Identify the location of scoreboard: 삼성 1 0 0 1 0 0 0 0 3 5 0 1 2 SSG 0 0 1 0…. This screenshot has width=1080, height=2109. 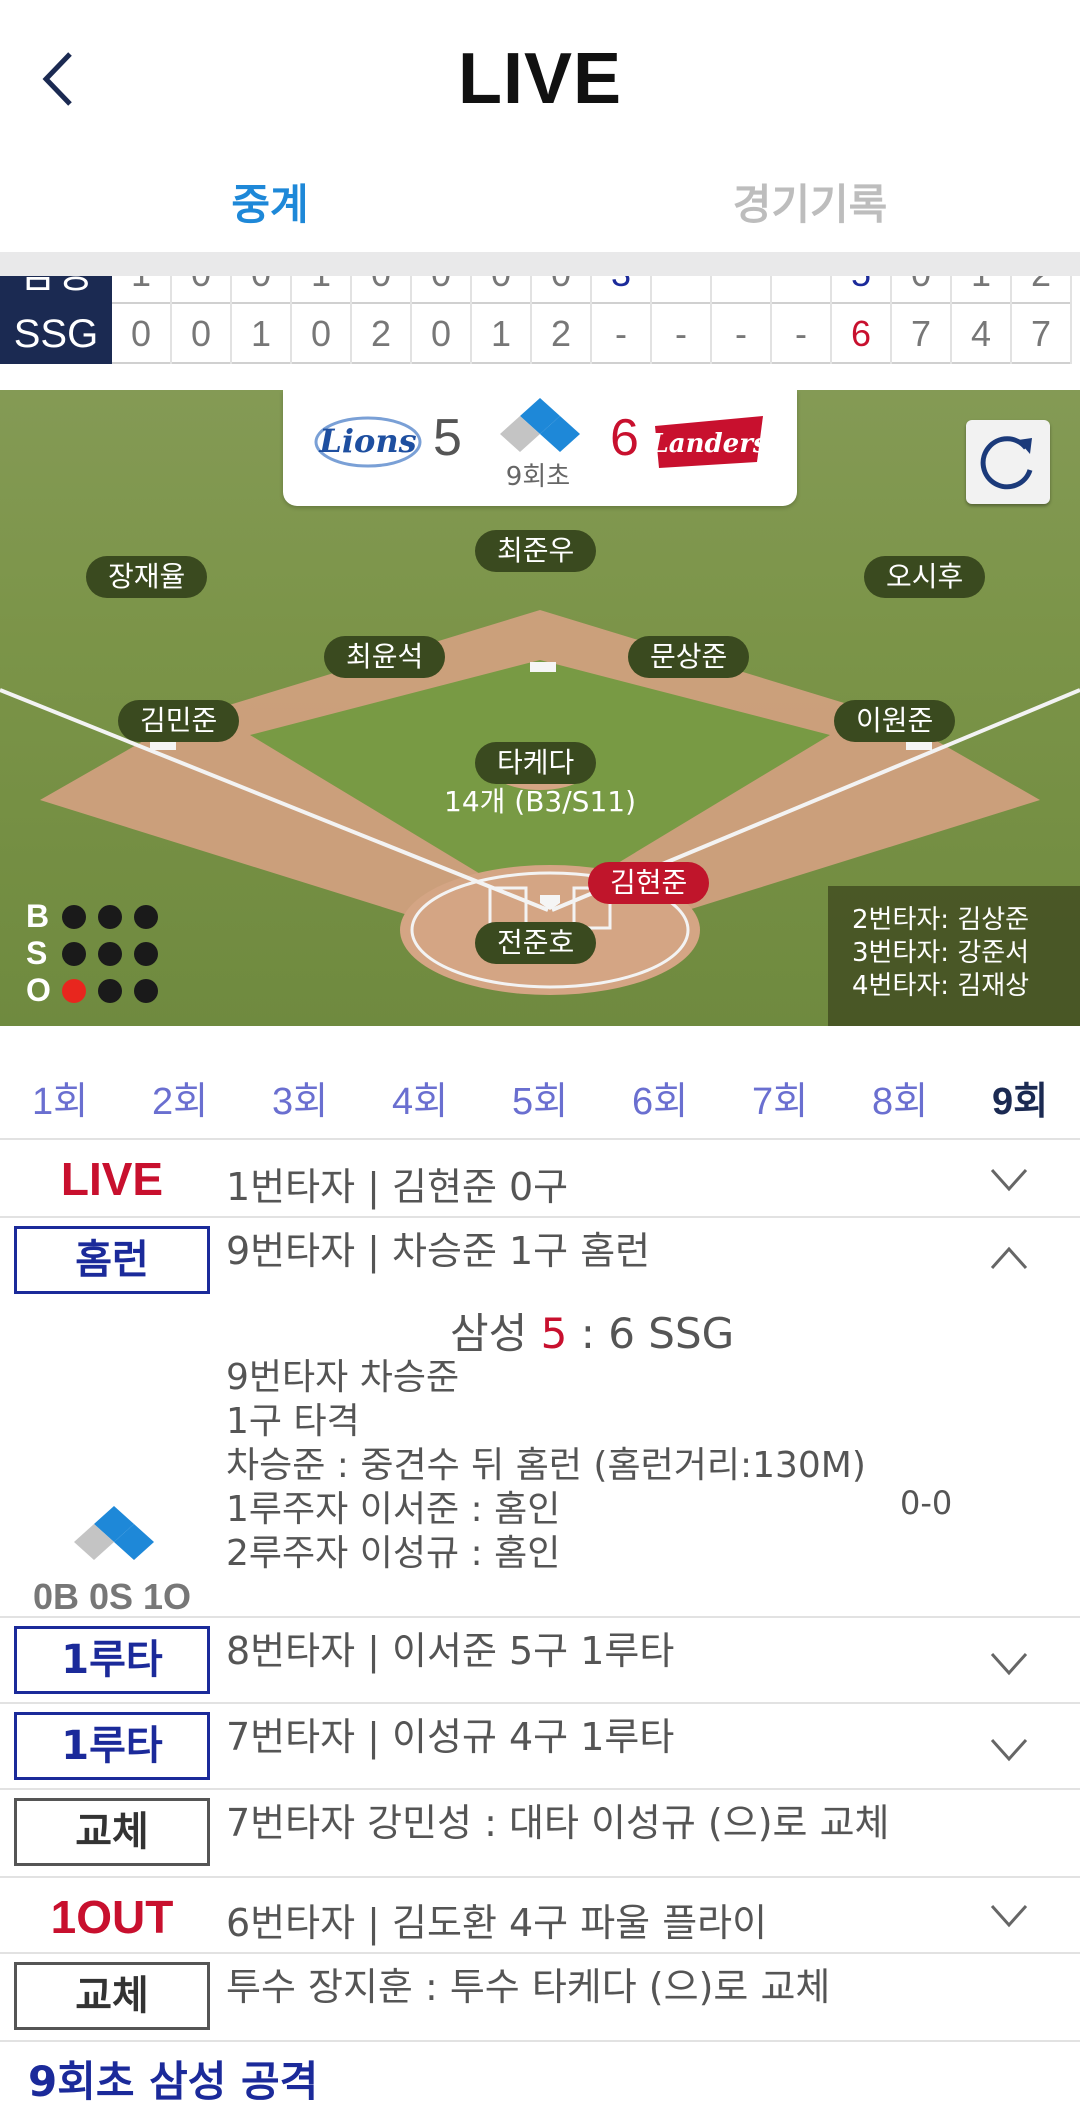
(540, 321).